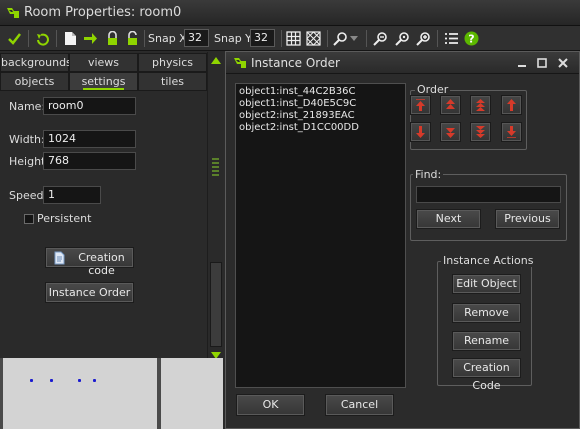 This screenshot has width=580, height=429. I want to click on list-item: object1:inst_44C2B36C, so click(320, 92).